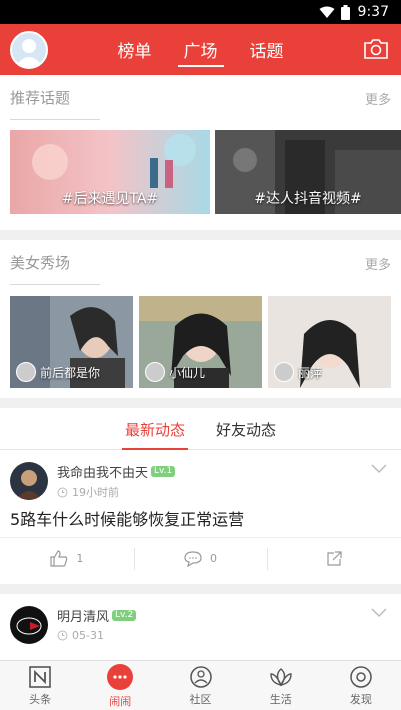 This screenshot has height=710, width=401. I want to click on nav-label: 发现, so click(360, 699).